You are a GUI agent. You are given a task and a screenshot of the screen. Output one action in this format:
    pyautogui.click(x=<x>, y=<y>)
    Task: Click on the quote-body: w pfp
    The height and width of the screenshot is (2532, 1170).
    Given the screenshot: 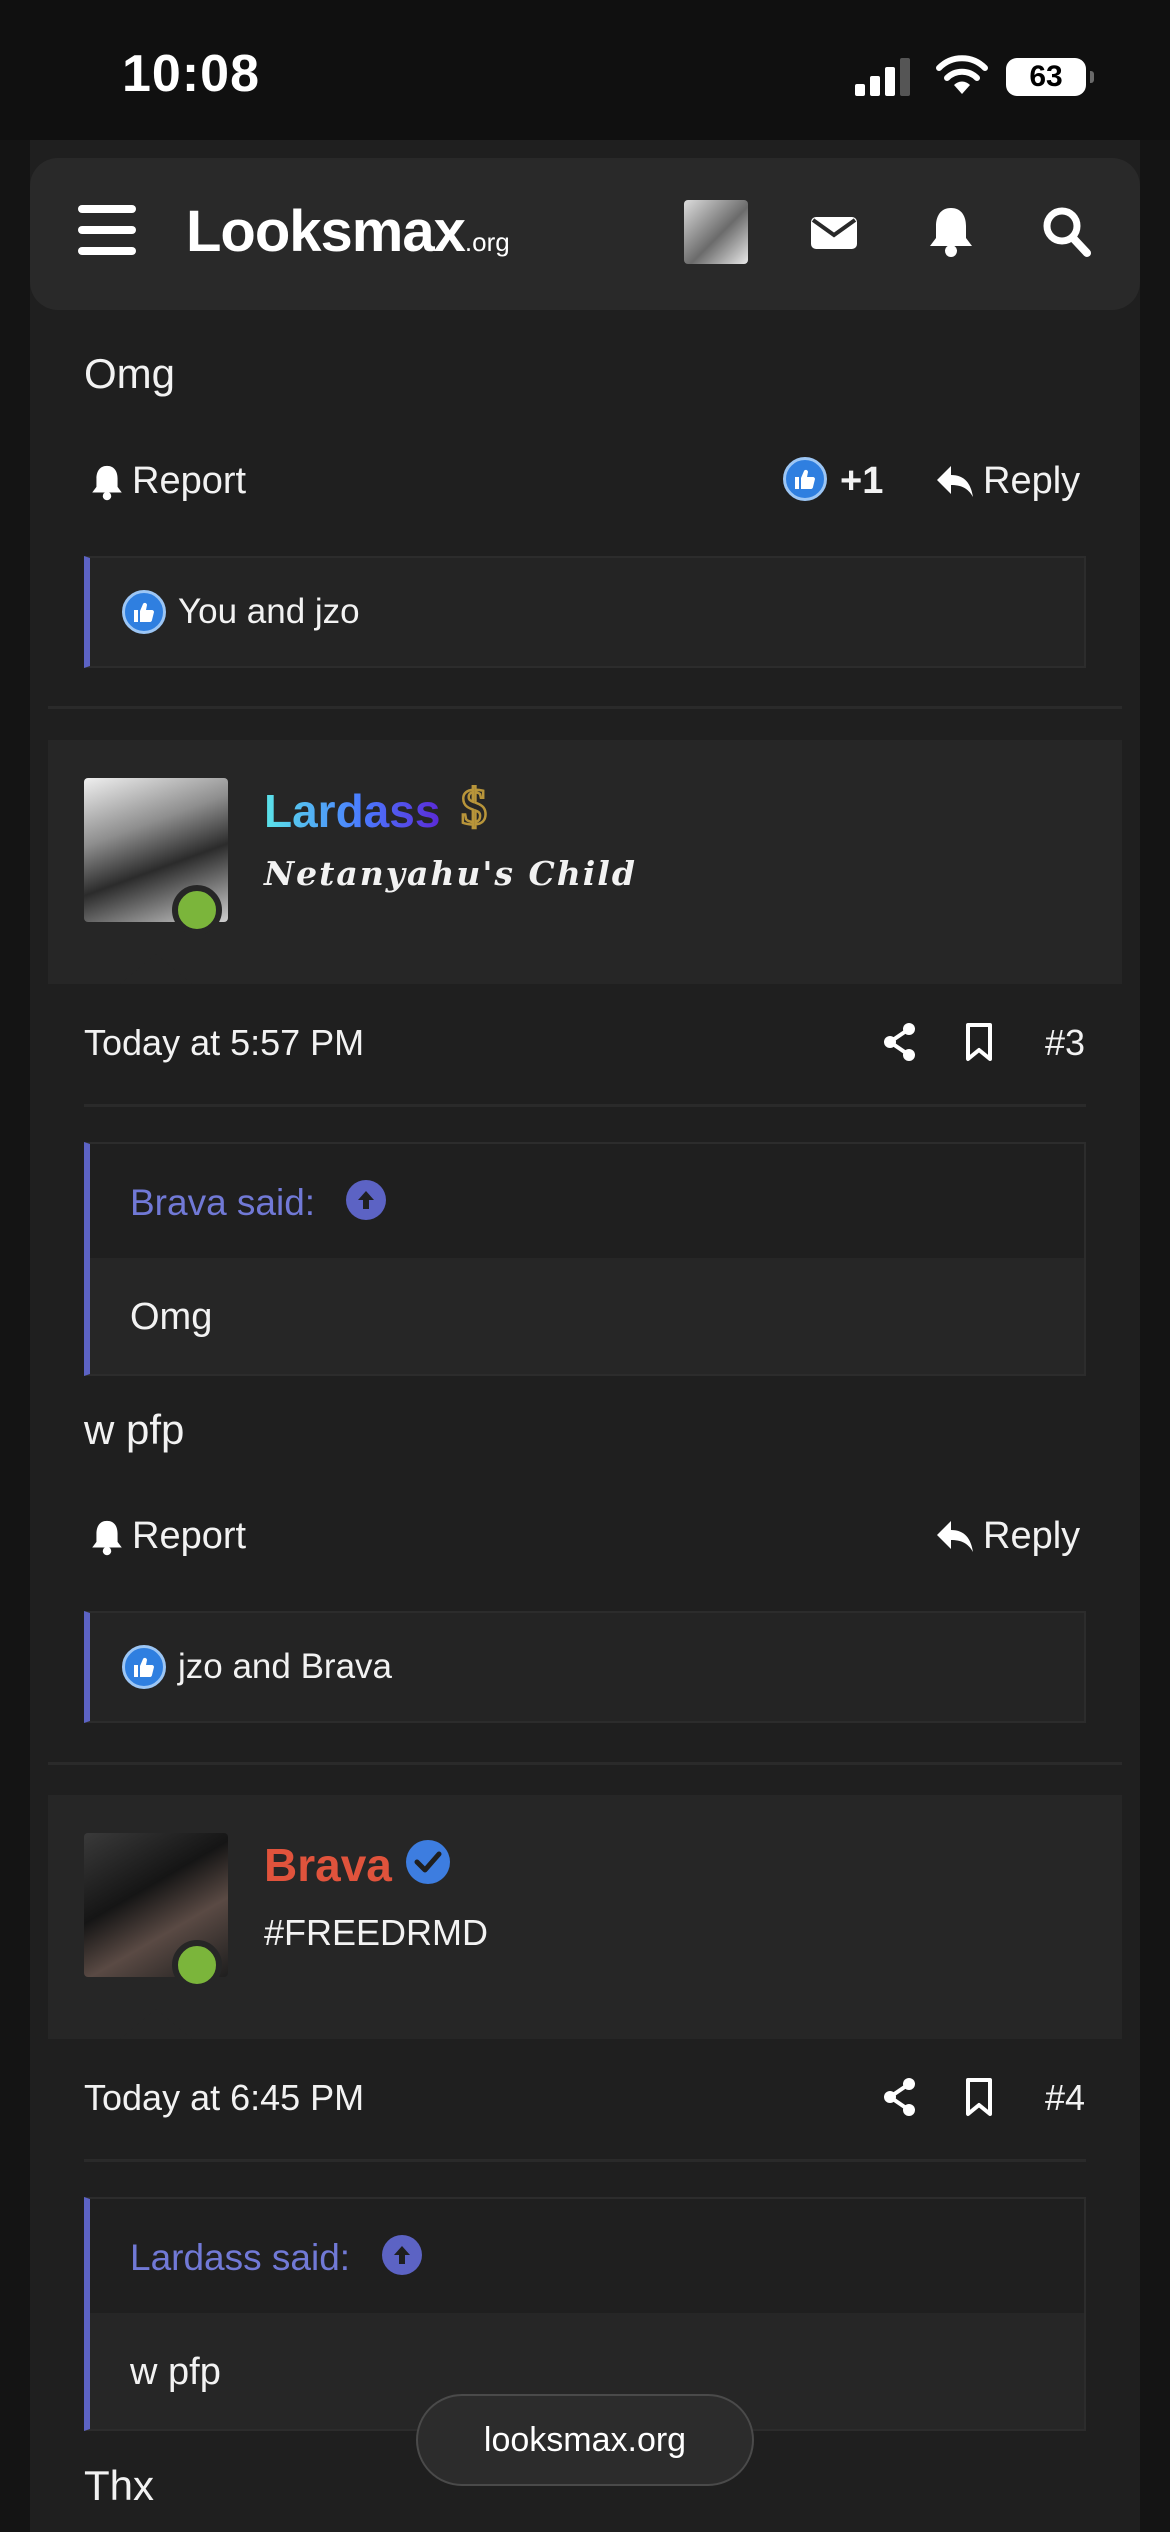 What is the action you would take?
    pyautogui.click(x=175, y=2372)
    